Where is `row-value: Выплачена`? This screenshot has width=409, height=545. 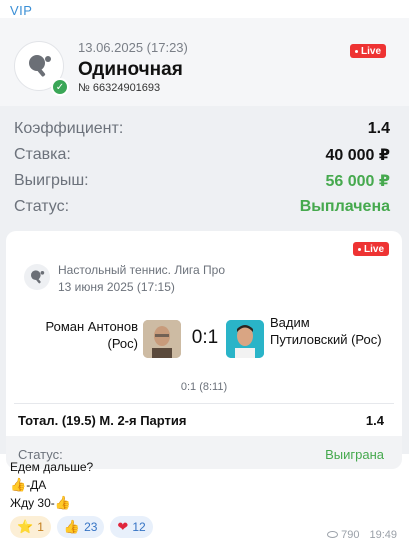
row-value: Выплачена is located at coordinates (344, 206).